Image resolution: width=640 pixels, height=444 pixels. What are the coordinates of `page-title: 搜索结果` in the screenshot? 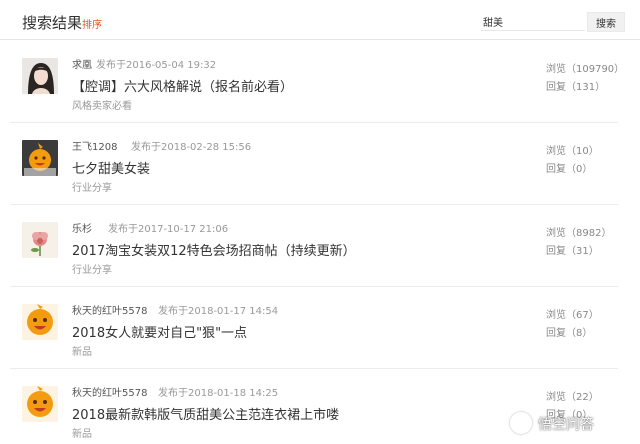 It's located at (52, 23).